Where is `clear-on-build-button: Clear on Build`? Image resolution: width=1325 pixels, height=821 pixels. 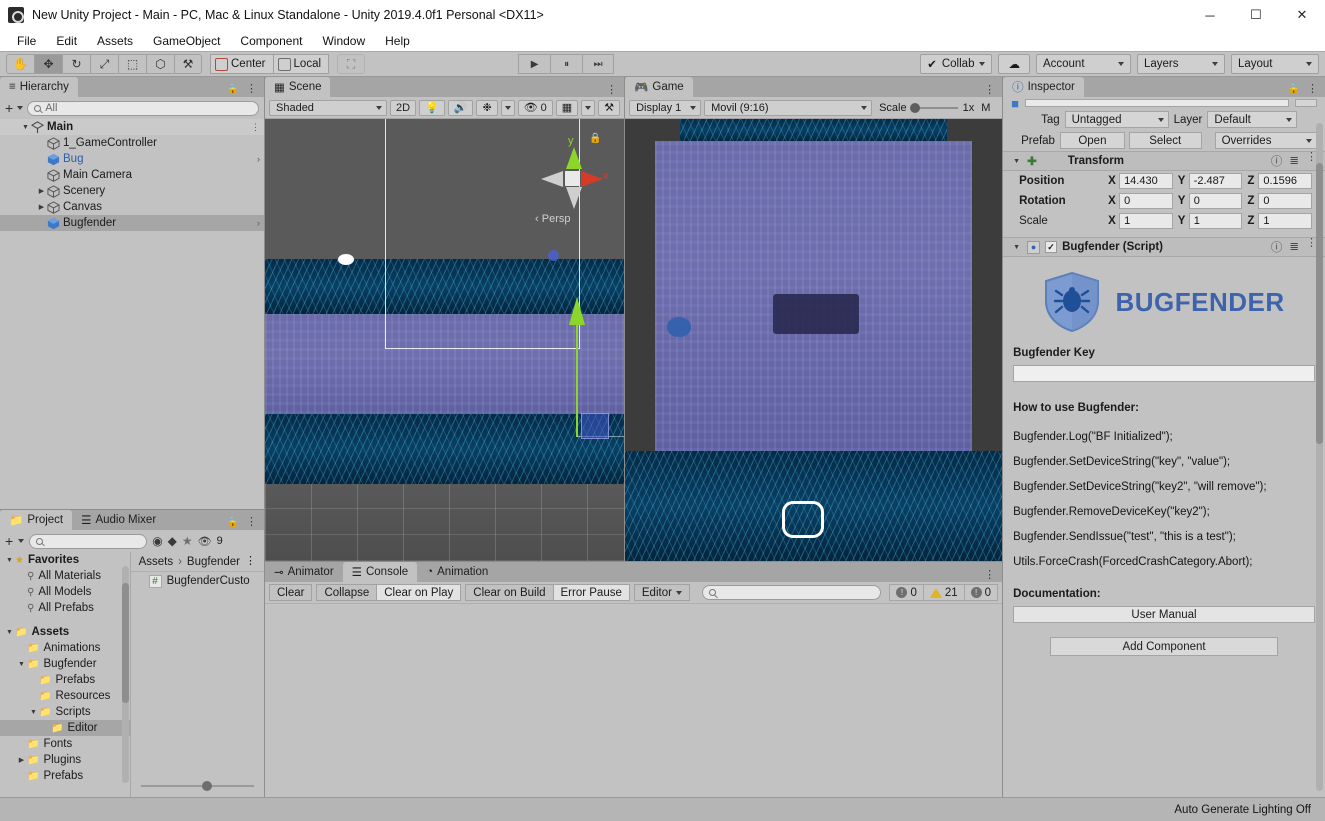 clear-on-build-button: Clear on Build is located at coordinates (509, 592).